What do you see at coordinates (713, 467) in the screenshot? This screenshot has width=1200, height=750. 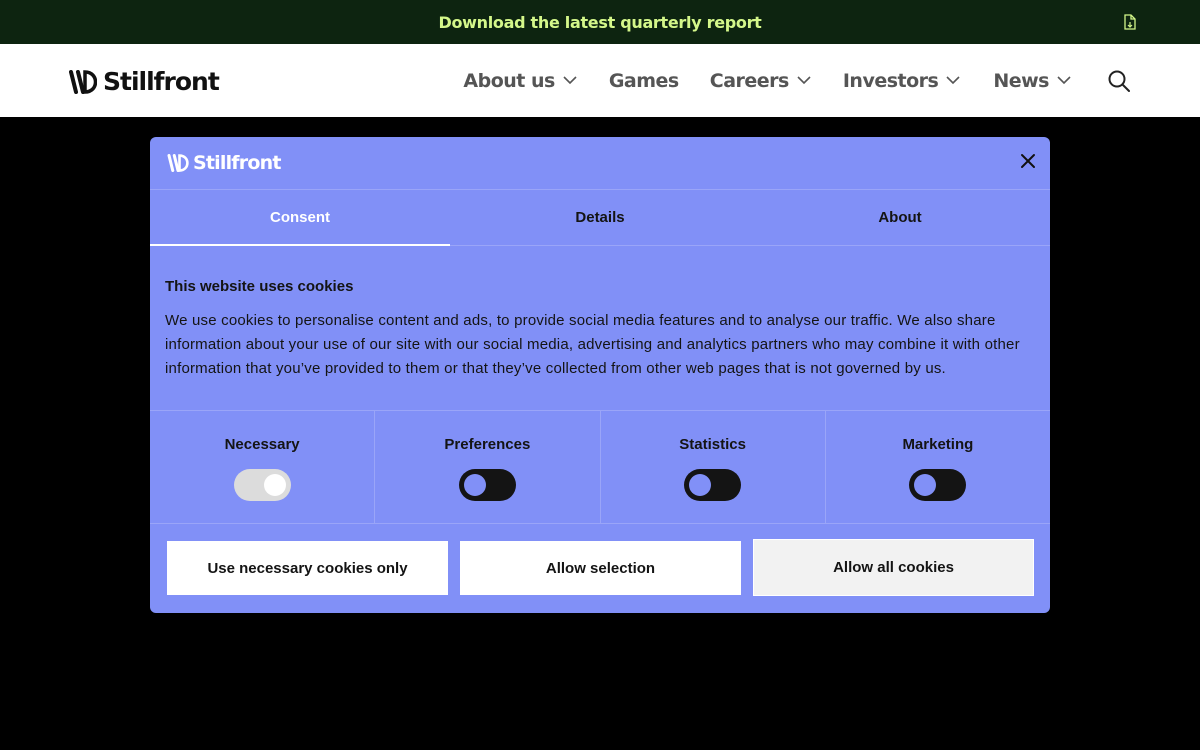 I see `category-statistics: Statistics` at bounding box center [713, 467].